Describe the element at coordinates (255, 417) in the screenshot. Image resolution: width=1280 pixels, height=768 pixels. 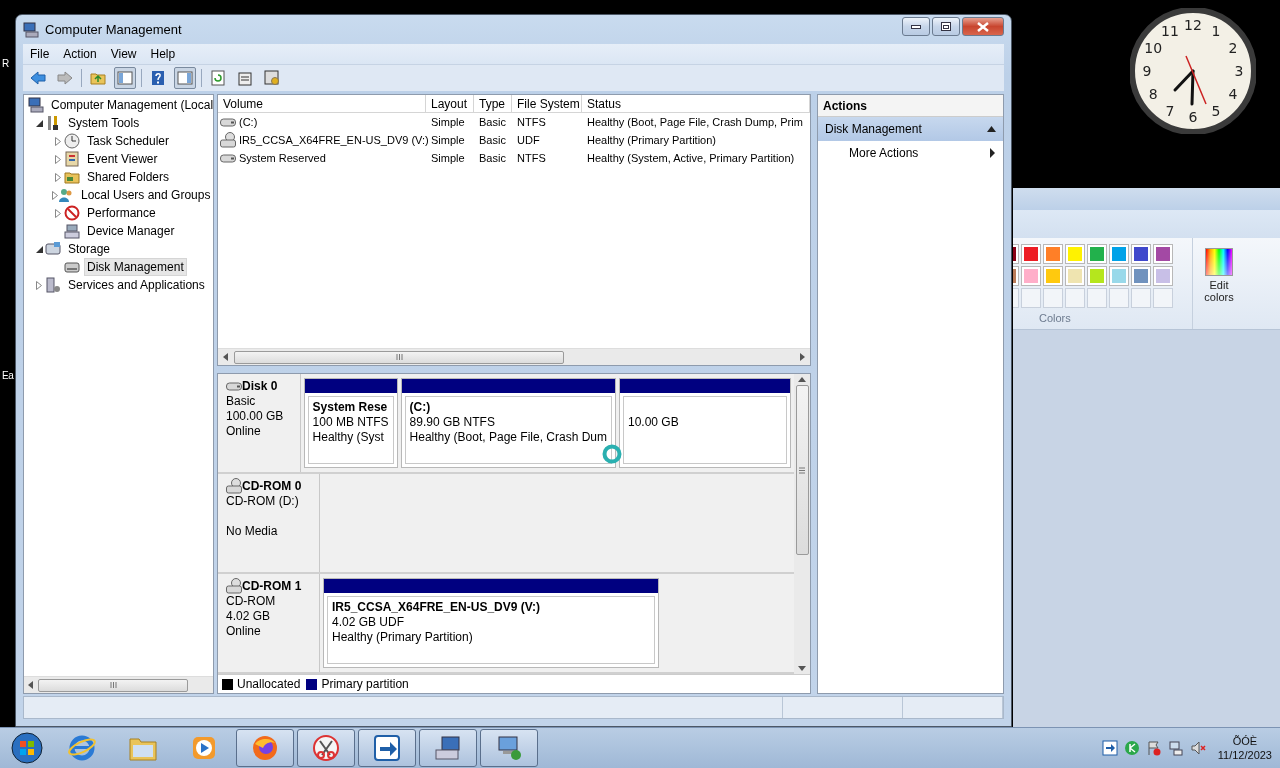
I see `disk-size: 100.00 GB` at that location.